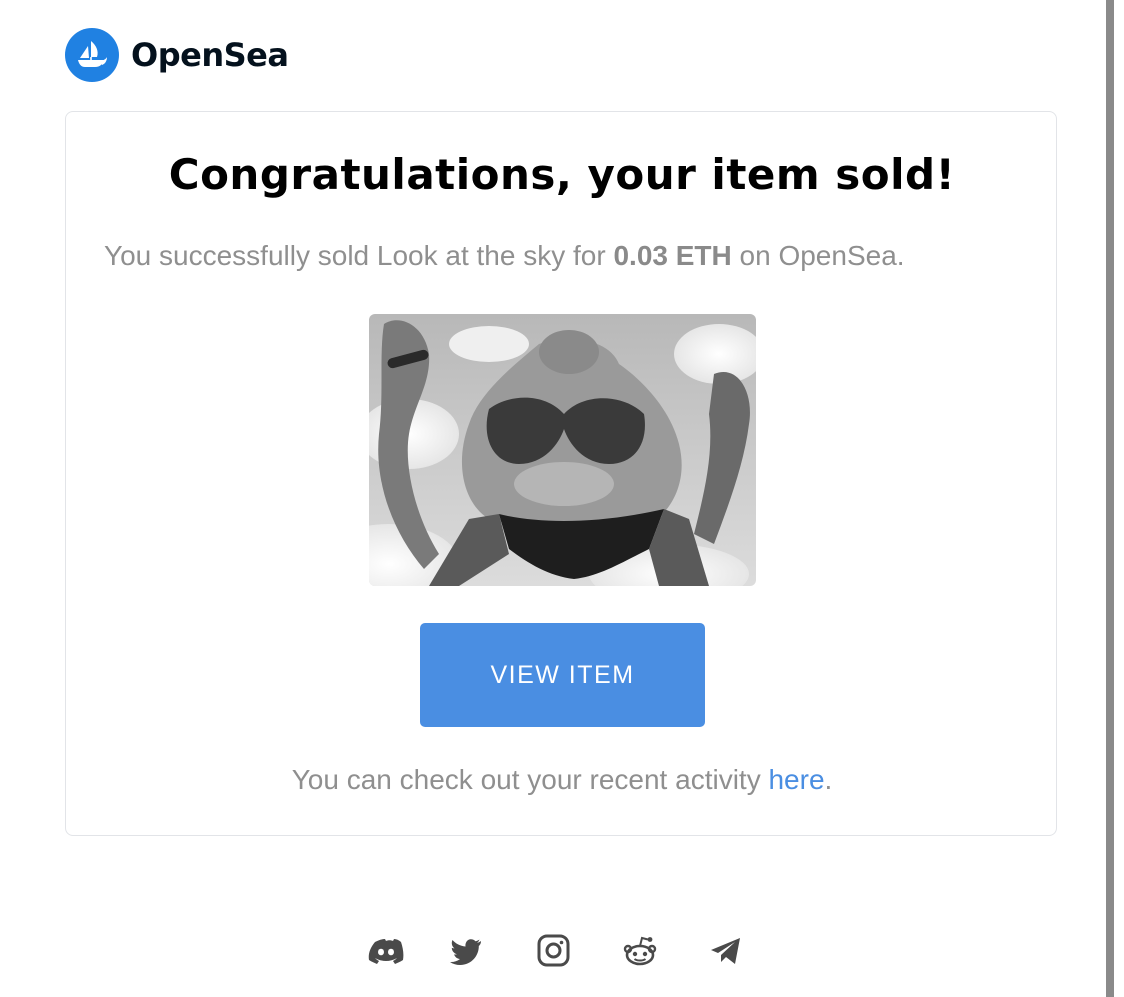 The width and height of the screenshot is (1124, 997). I want to click on brand-name: OpenSea, so click(210, 54).